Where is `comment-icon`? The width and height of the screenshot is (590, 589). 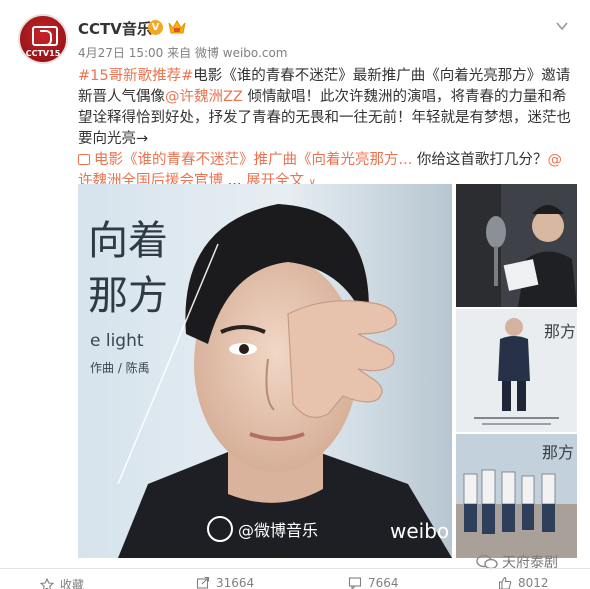 comment-icon is located at coordinates (355, 583).